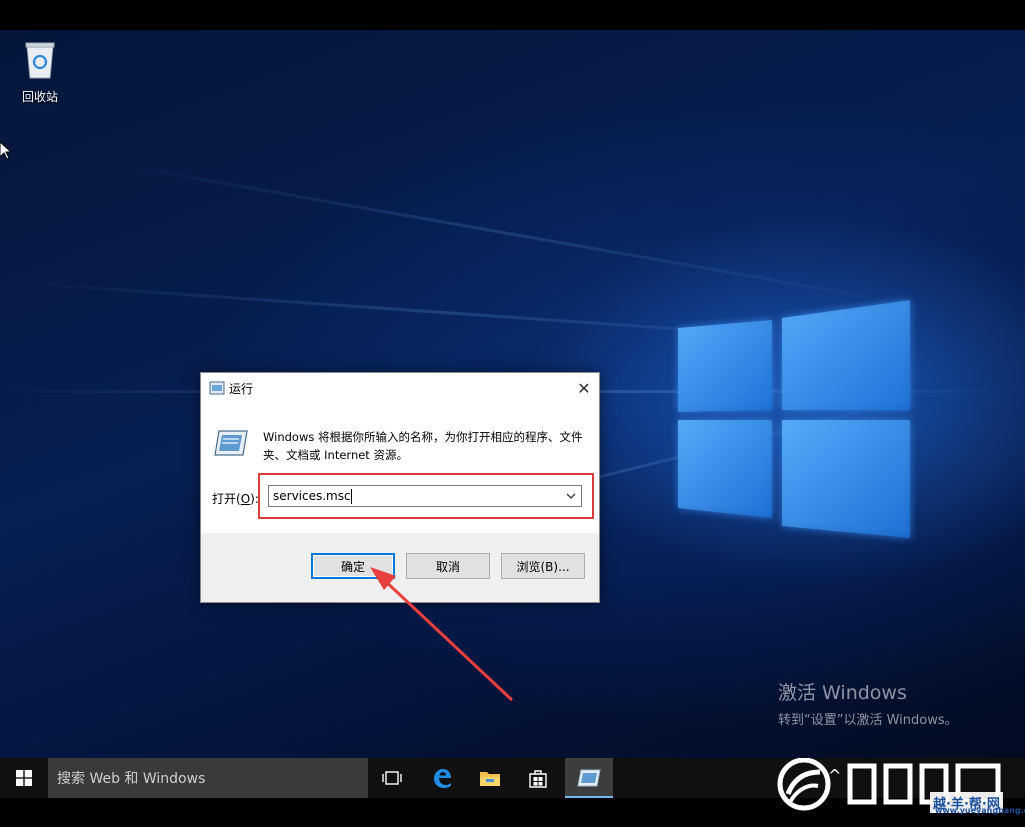  What do you see at coordinates (842, 693) in the screenshot?
I see `activation-title: 激活 Windows` at bounding box center [842, 693].